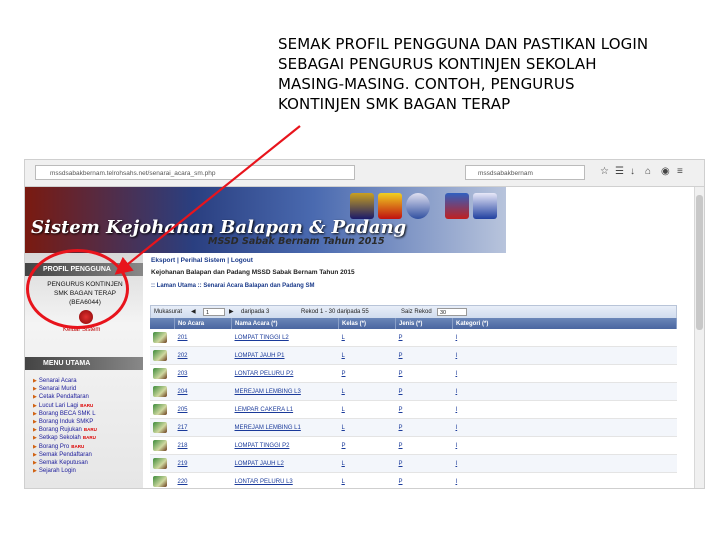  I want to click on arrow-line, so click(207, 200).